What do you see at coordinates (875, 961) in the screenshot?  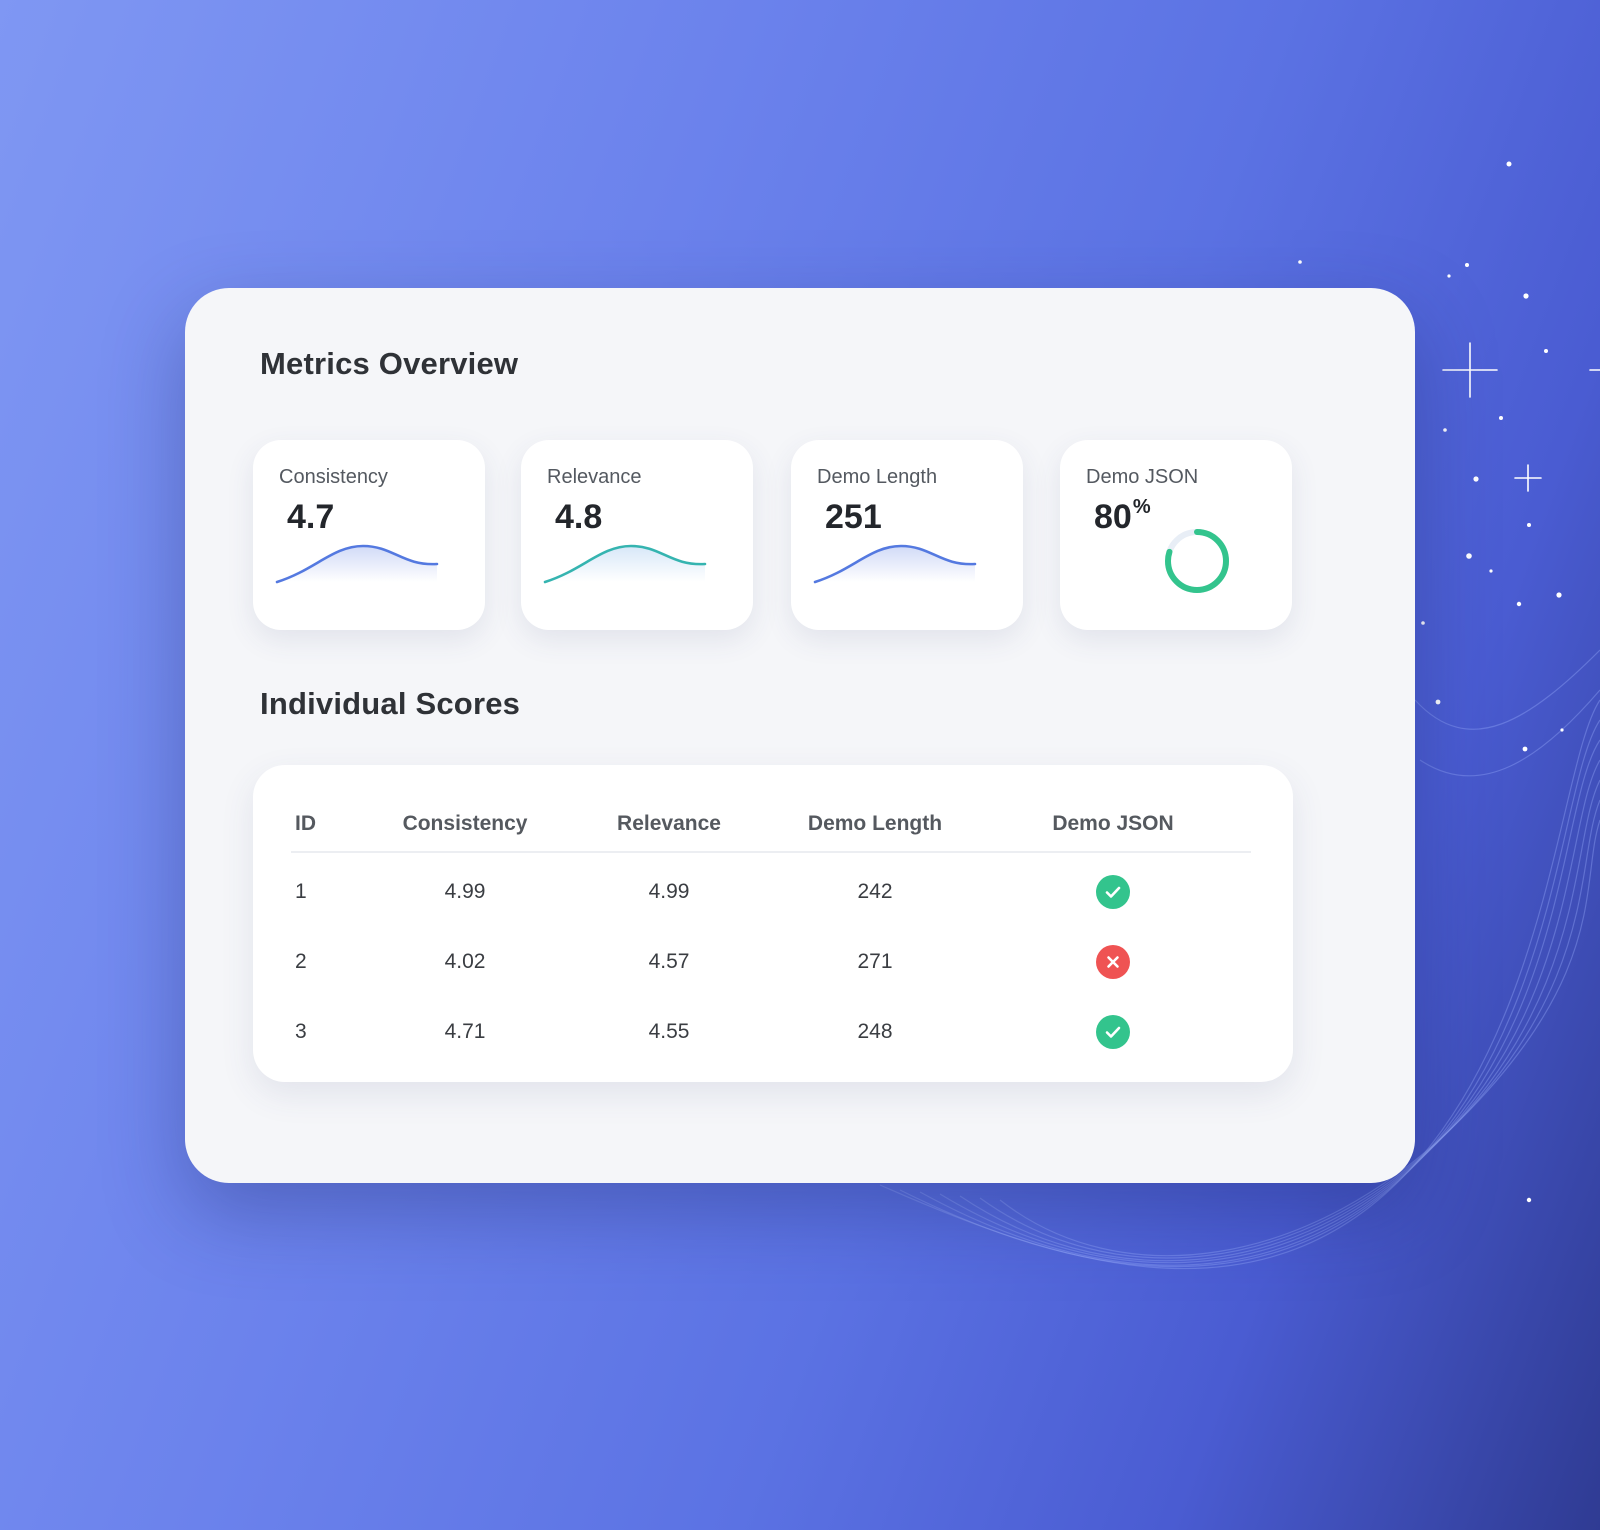 I see `cell-demo-length: 271` at bounding box center [875, 961].